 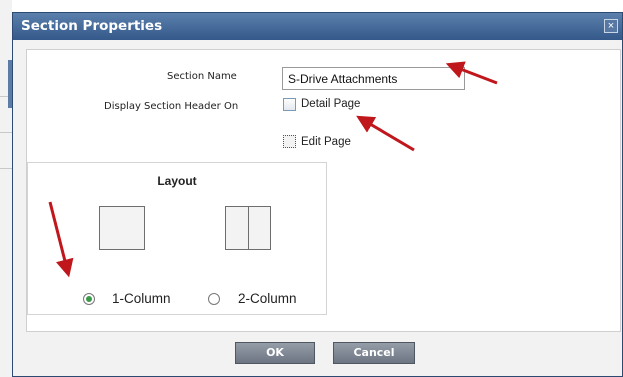 What do you see at coordinates (289, 104) in the screenshot?
I see `detail-page-checkbox` at bounding box center [289, 104].